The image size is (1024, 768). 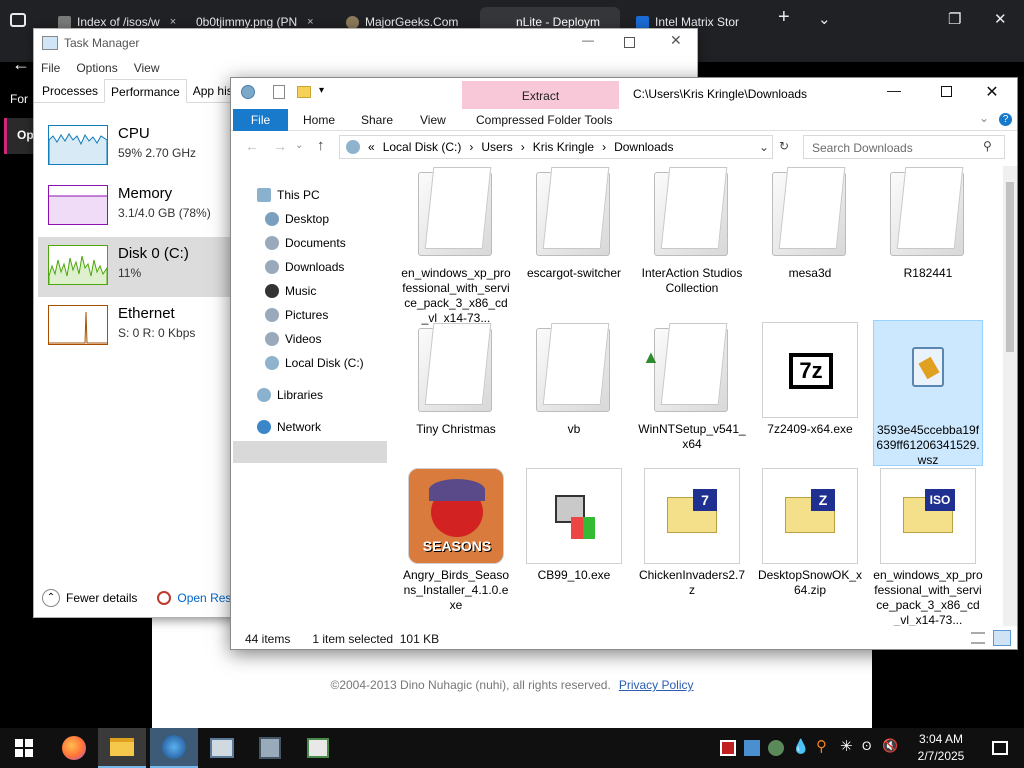 What do you see at coordinates (290, 395) in the screenshot?
I see `nav-item-libraries: Libraries` at bounding box center [290, 395].